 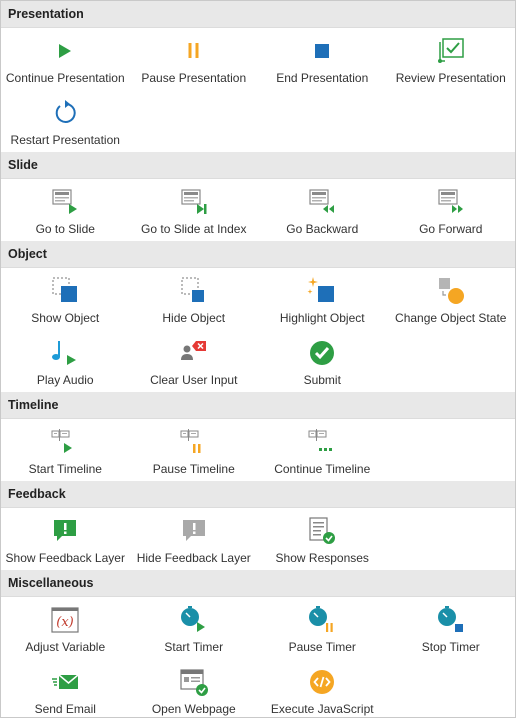 What do you see at coordinates (322, 442) in the screenshot?
I see `timeline-continue-icon` at bounding box center [322, 442].